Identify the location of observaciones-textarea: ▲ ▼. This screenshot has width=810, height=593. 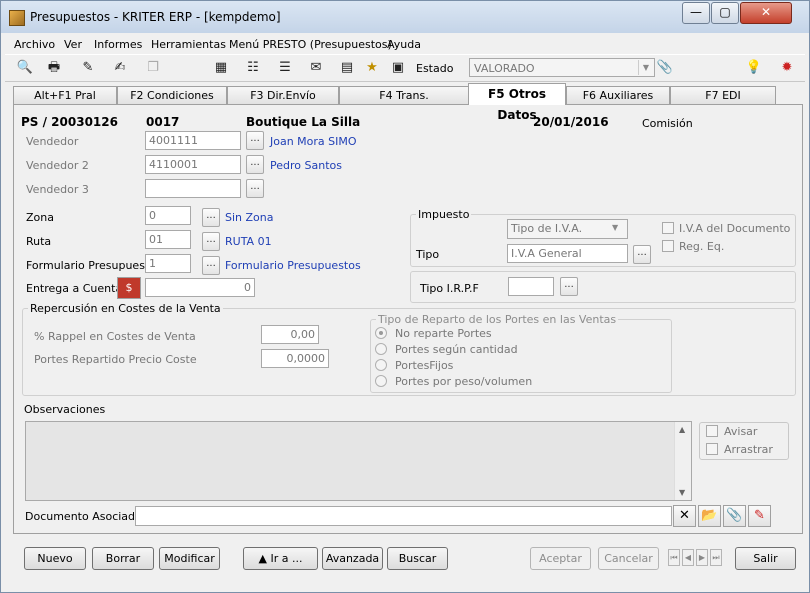
(358, 461).